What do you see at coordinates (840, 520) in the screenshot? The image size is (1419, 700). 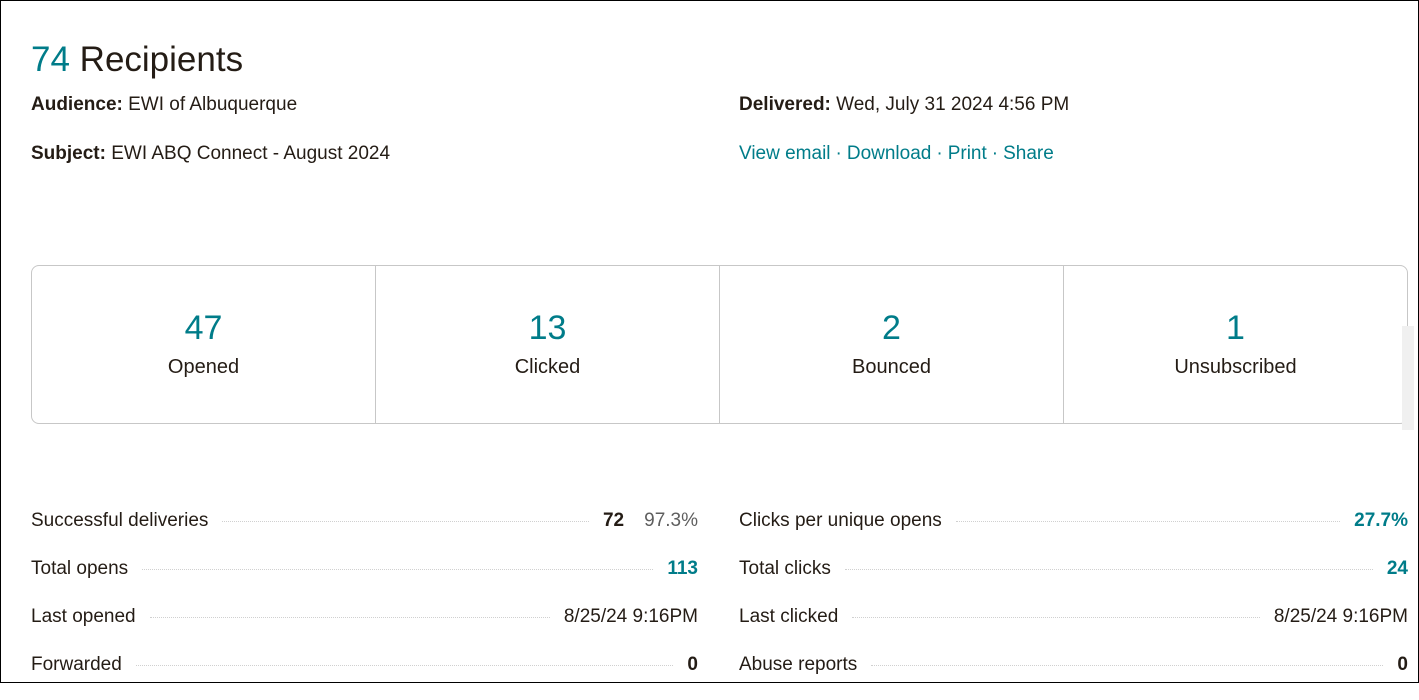 I see `metric-name: Clicks per unique opens` at bounding box center [840, 520].